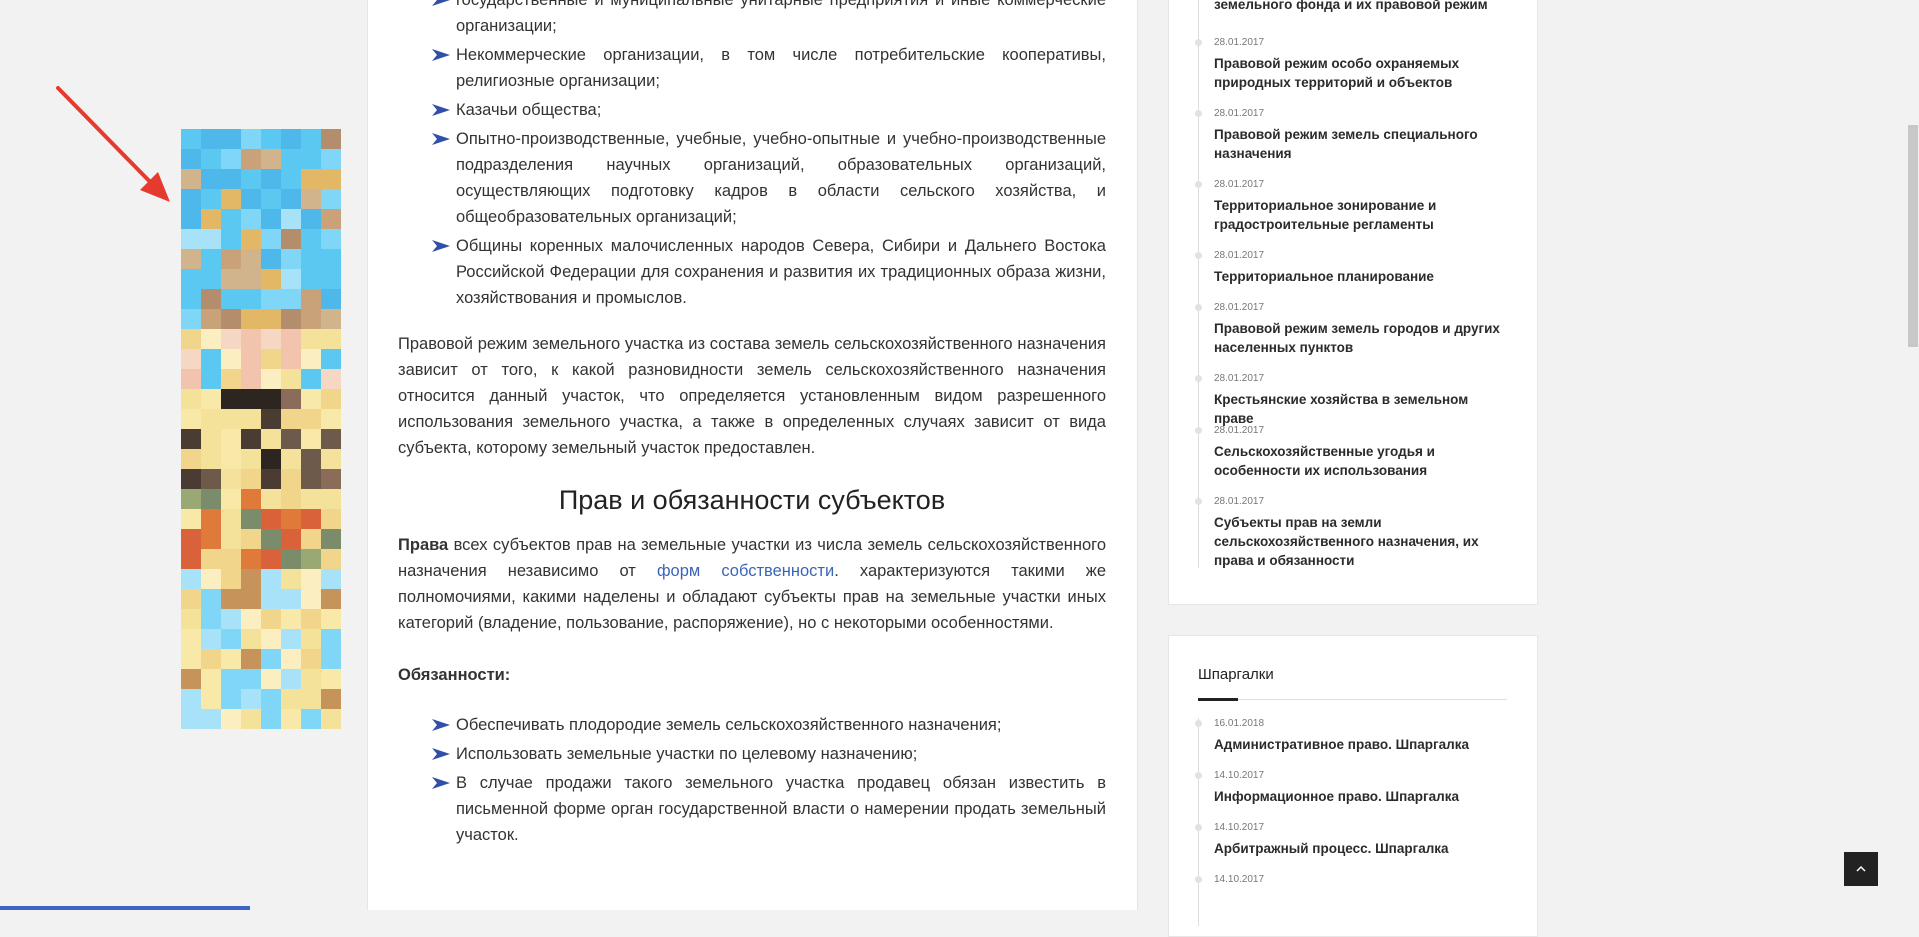 The image size is (1919, 937). I want to click on list-item: 28.01.2017 Территориальное планирование, so click(1352, 276).